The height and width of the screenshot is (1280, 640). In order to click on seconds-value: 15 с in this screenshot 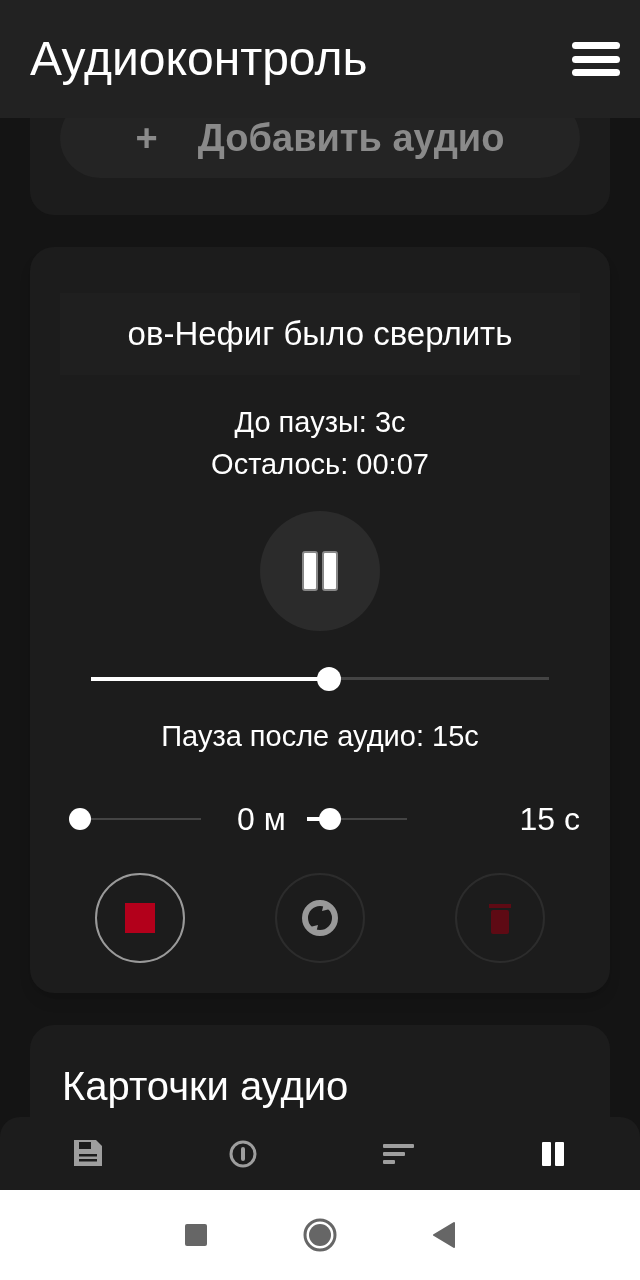, I will do `click(549, 819)`.